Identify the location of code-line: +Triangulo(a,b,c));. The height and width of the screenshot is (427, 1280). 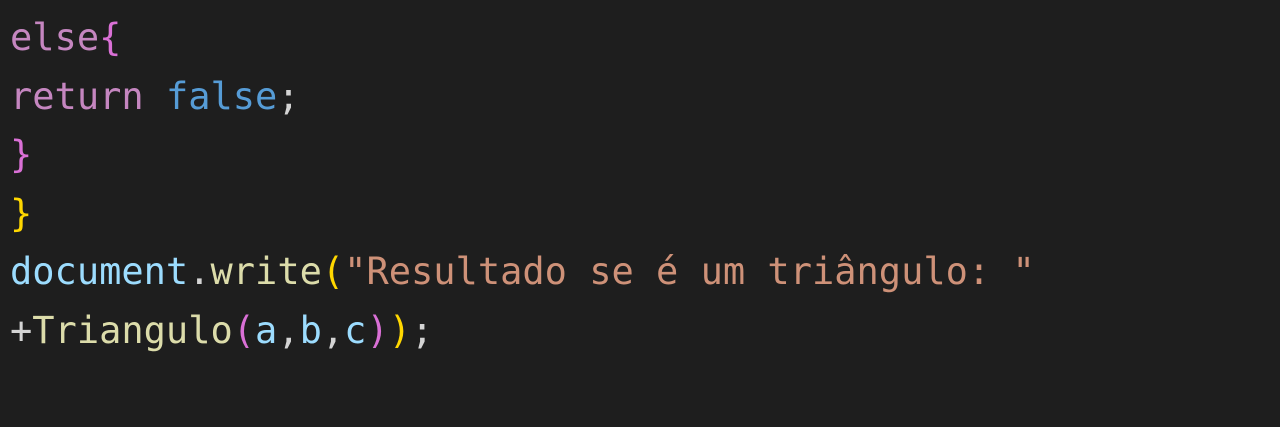
(645, 331).